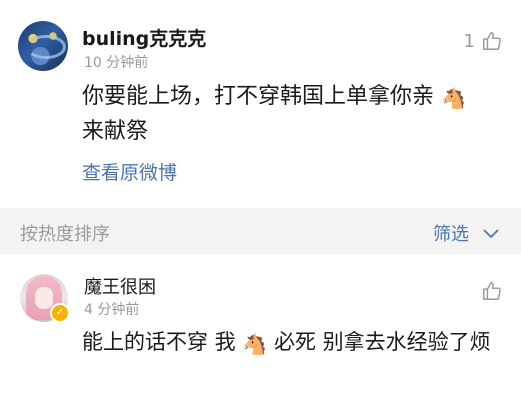 The width and height of the screenshot is (521, 404). I want to click on filter-label: 筛选, so click(451, 234).